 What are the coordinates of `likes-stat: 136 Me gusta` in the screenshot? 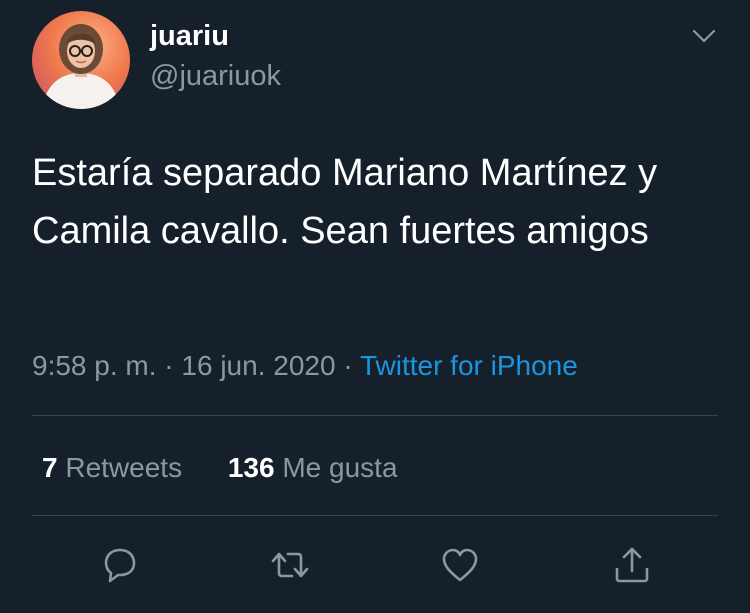 It's located at (313, 468).